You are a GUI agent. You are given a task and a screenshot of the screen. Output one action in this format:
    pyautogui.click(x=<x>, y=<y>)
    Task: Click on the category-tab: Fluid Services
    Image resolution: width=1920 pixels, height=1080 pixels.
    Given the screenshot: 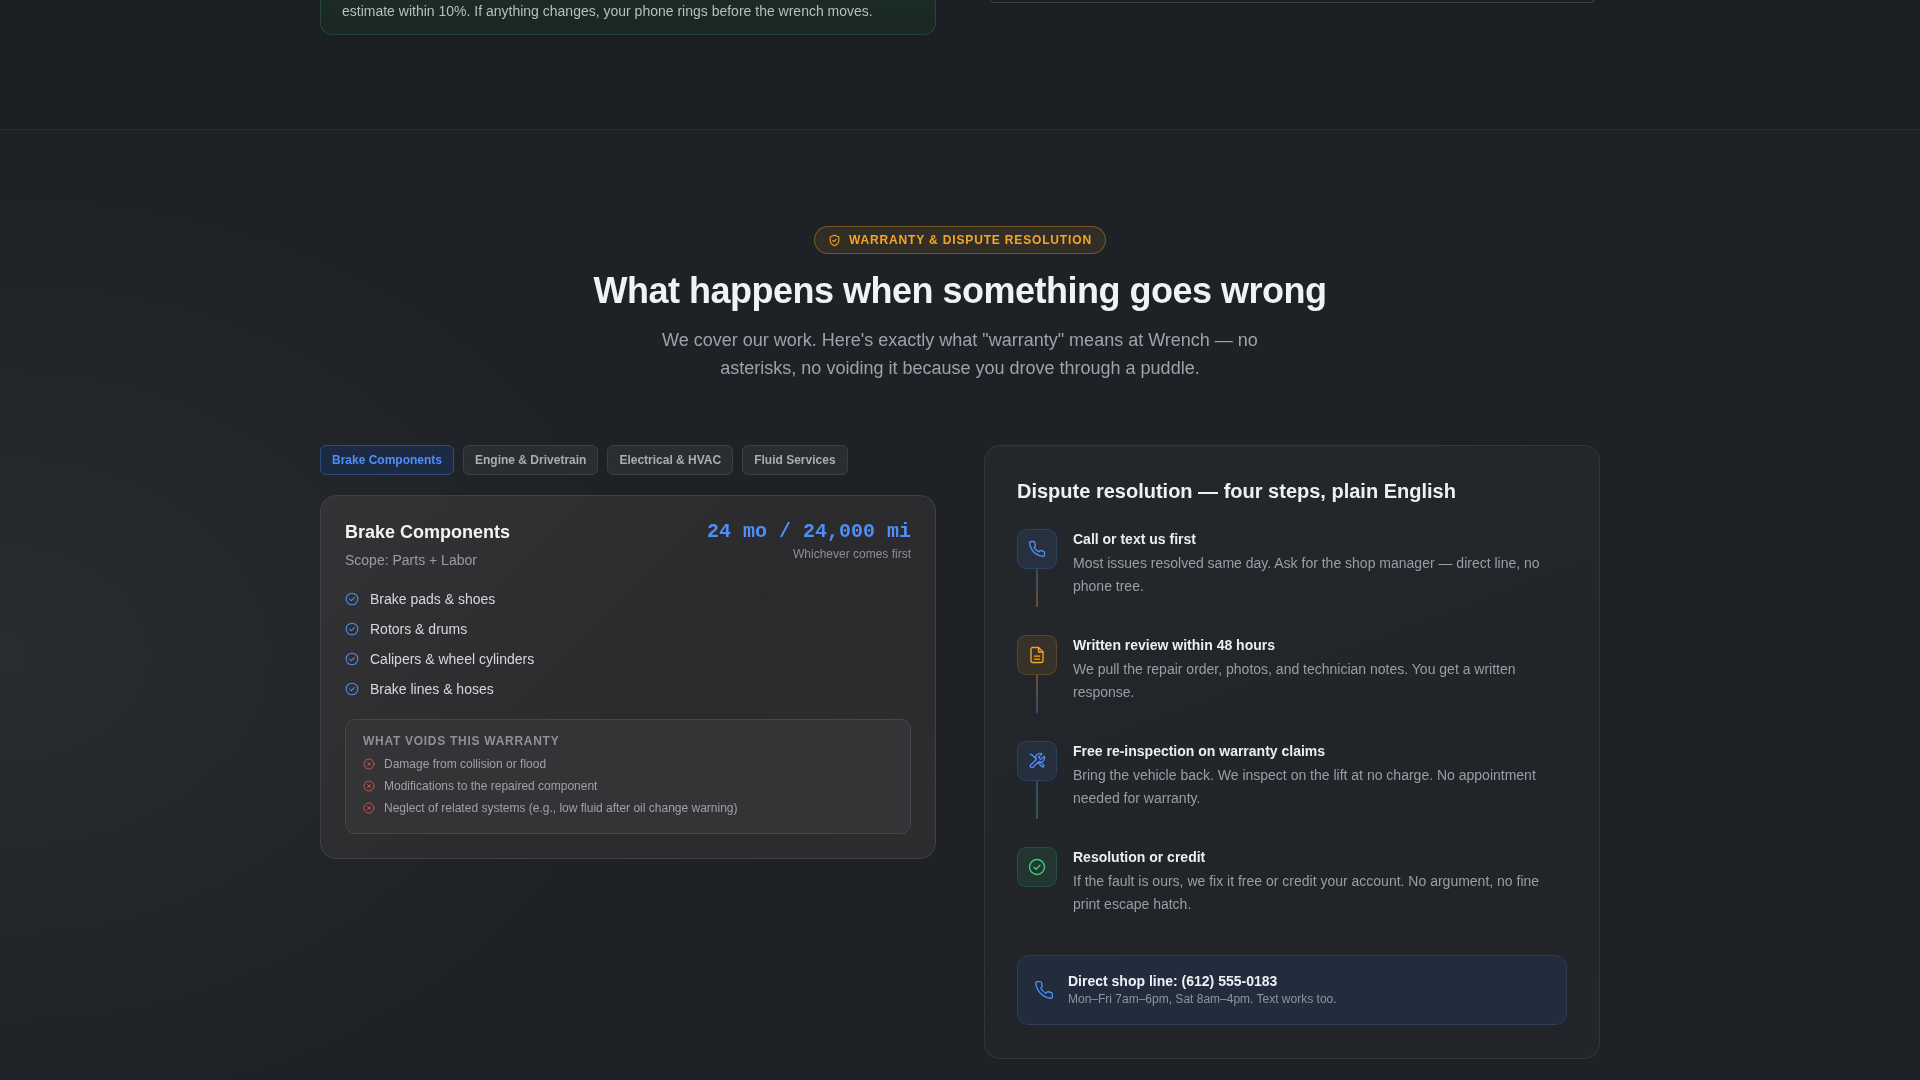 What is the action you would take?
    pyautogui.click(x=795, y=460)
    